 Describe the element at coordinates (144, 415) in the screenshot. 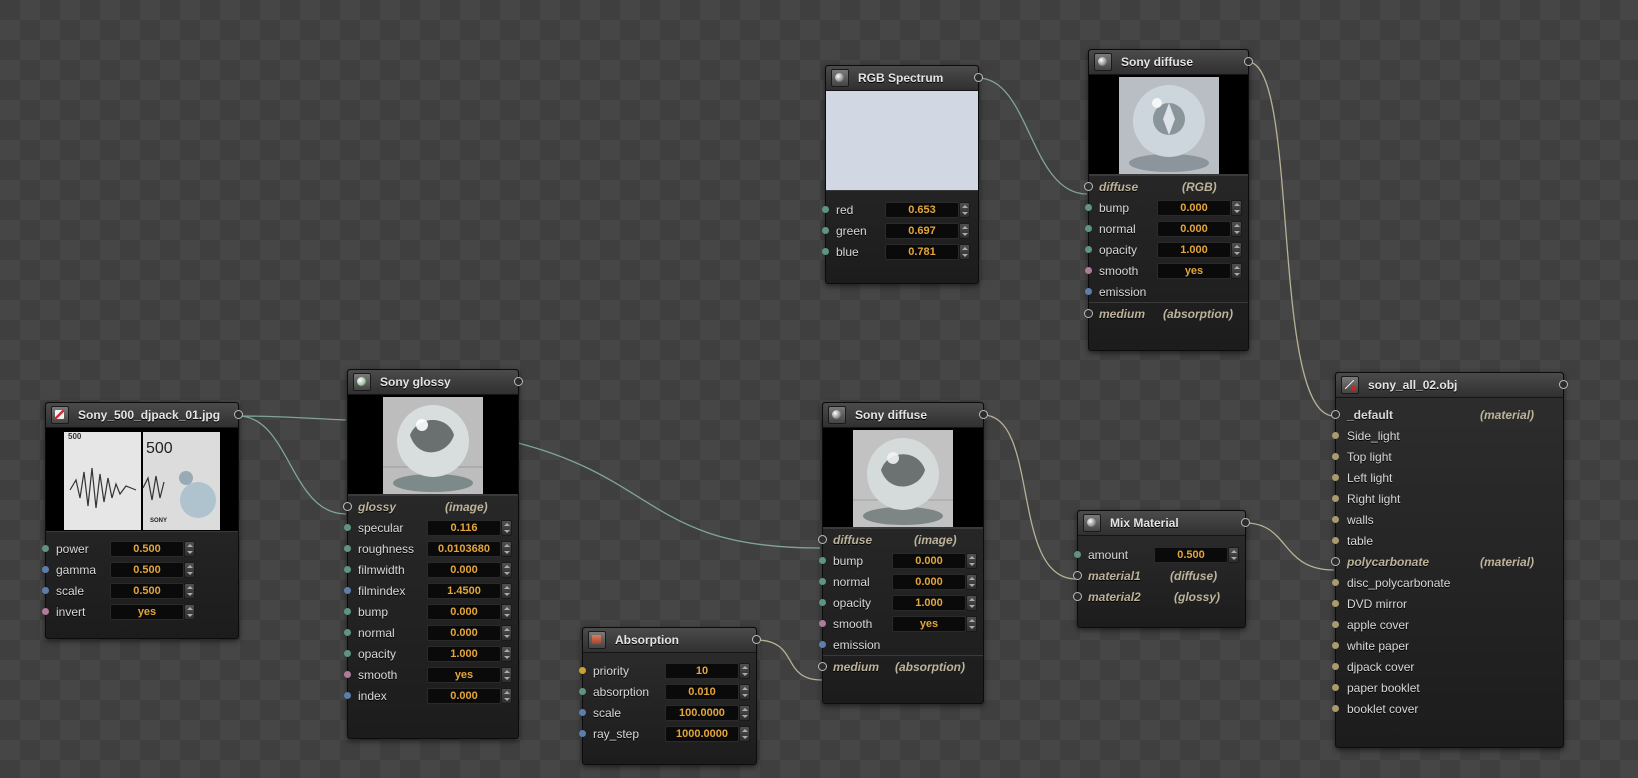

I see `texture-node-header: Sony_500_djpack_01.jpg` at that location.